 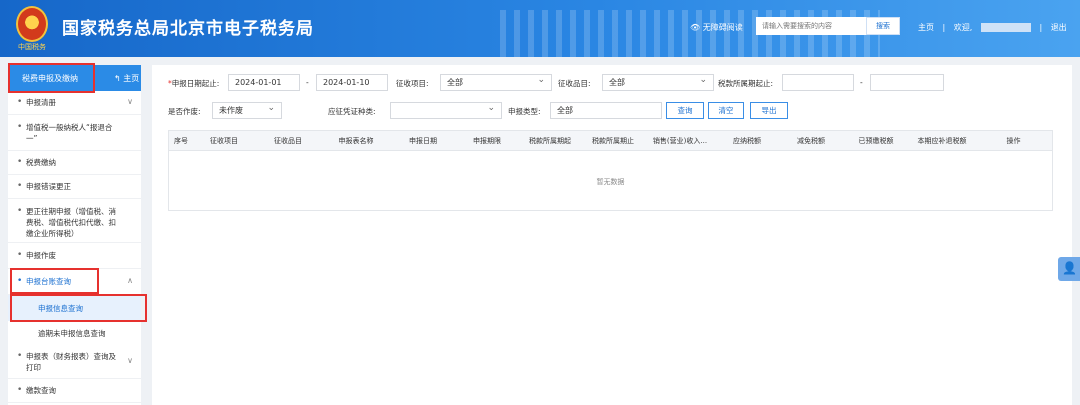 What do you see at coordinates (524, 111) in the screenshot?
I see `declaration-type-label: 申报类型:` at bounding box center [524, 111].